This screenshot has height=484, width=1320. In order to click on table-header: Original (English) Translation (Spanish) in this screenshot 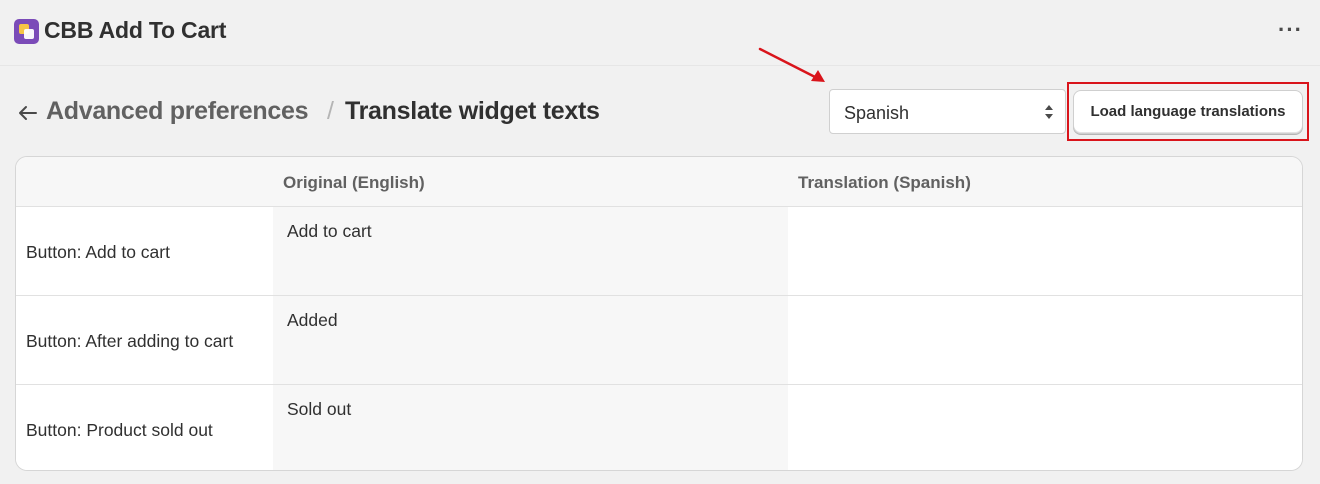, I will do `click(659, 182)`.